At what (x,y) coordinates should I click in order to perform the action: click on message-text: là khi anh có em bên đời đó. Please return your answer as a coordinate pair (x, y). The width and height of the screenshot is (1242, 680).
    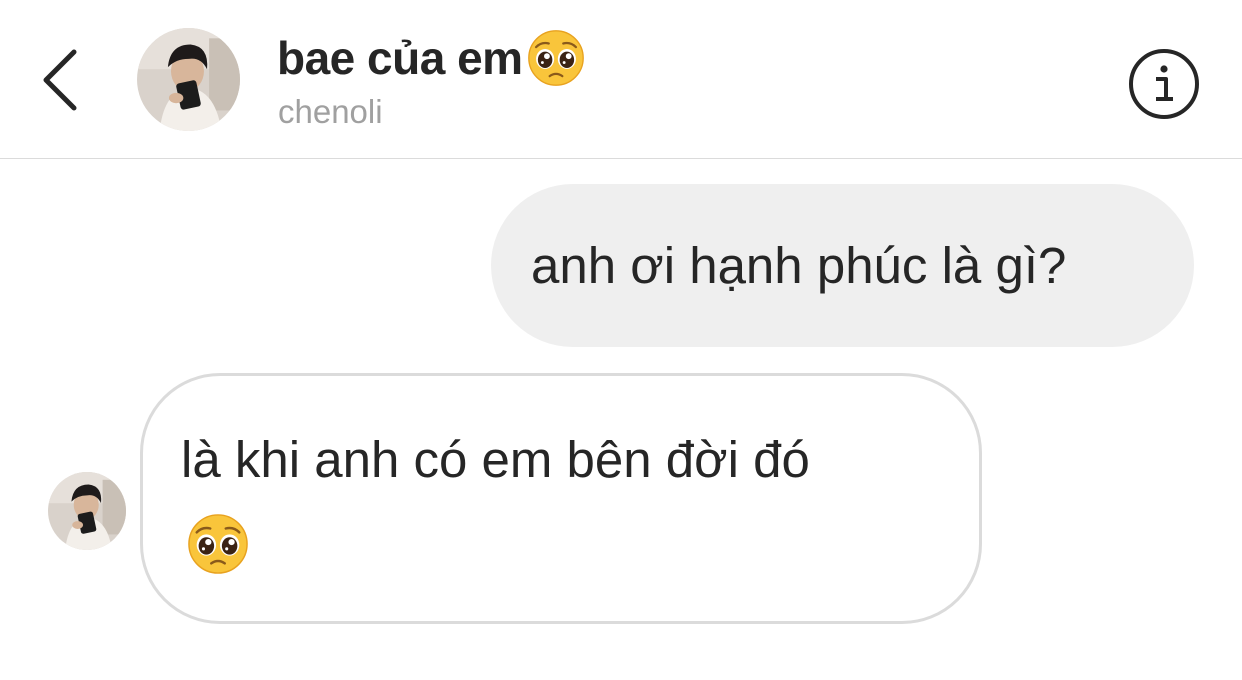
    Looking at the image, I should click on (495, 459).